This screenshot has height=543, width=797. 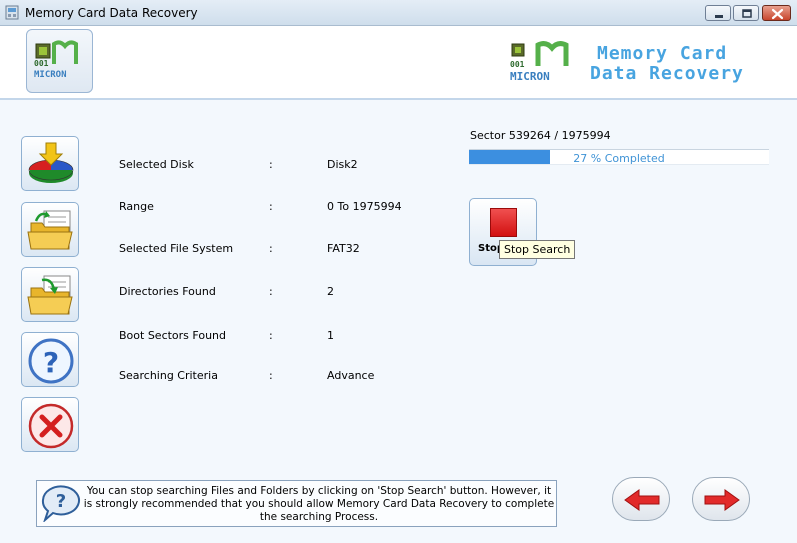 I want to click on help-icon: ?, so click(x=51, y=361).